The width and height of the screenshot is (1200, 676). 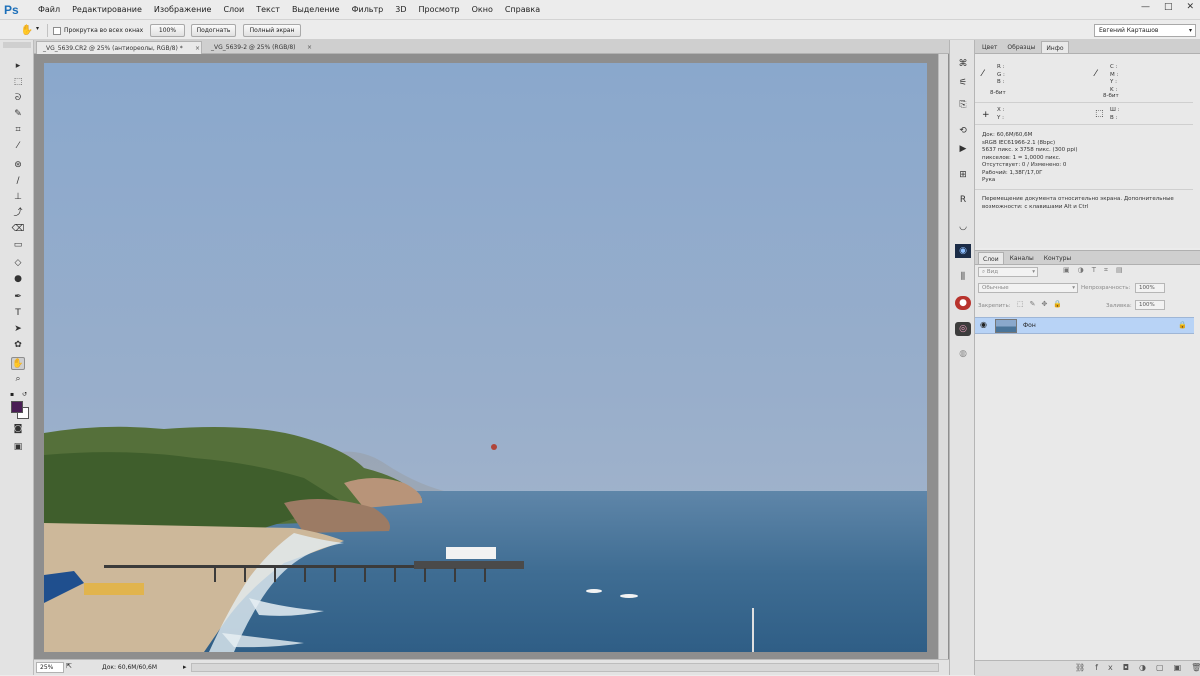 What do you see at coordinates (963, 227) in the screenshot?
I see `paragraph-icon: ◡` at bounding box center [963, 227].